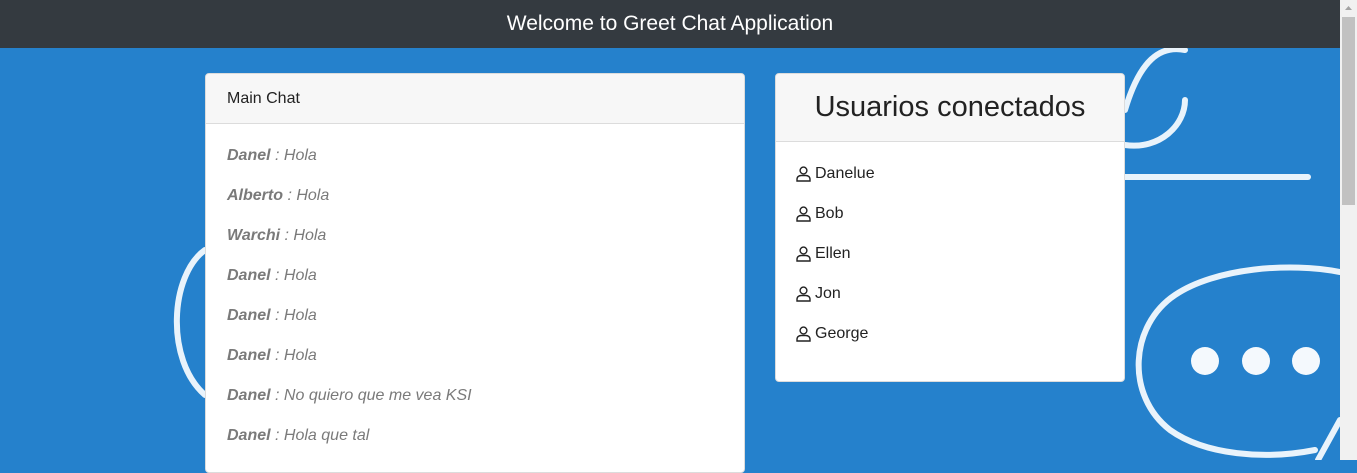 This screenshot has height=473, width=1357. I want to click on user-name: Jon, so click(828, 293).